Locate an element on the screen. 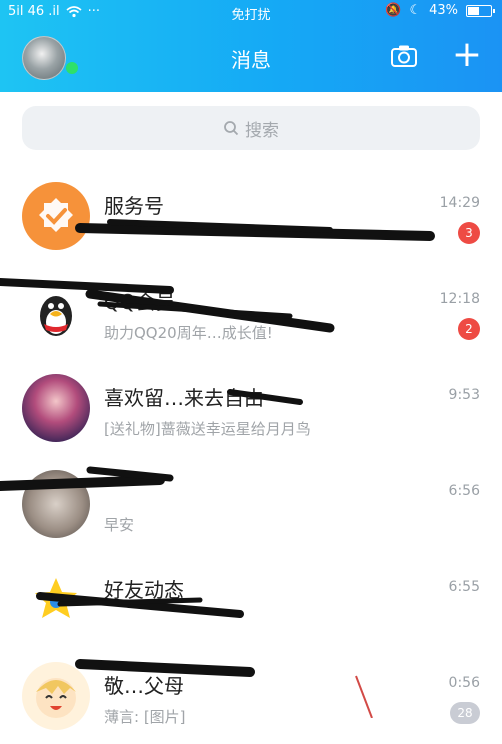 This screenshot has height=744, width=502. star-icon is located at coordinates (56, 598).